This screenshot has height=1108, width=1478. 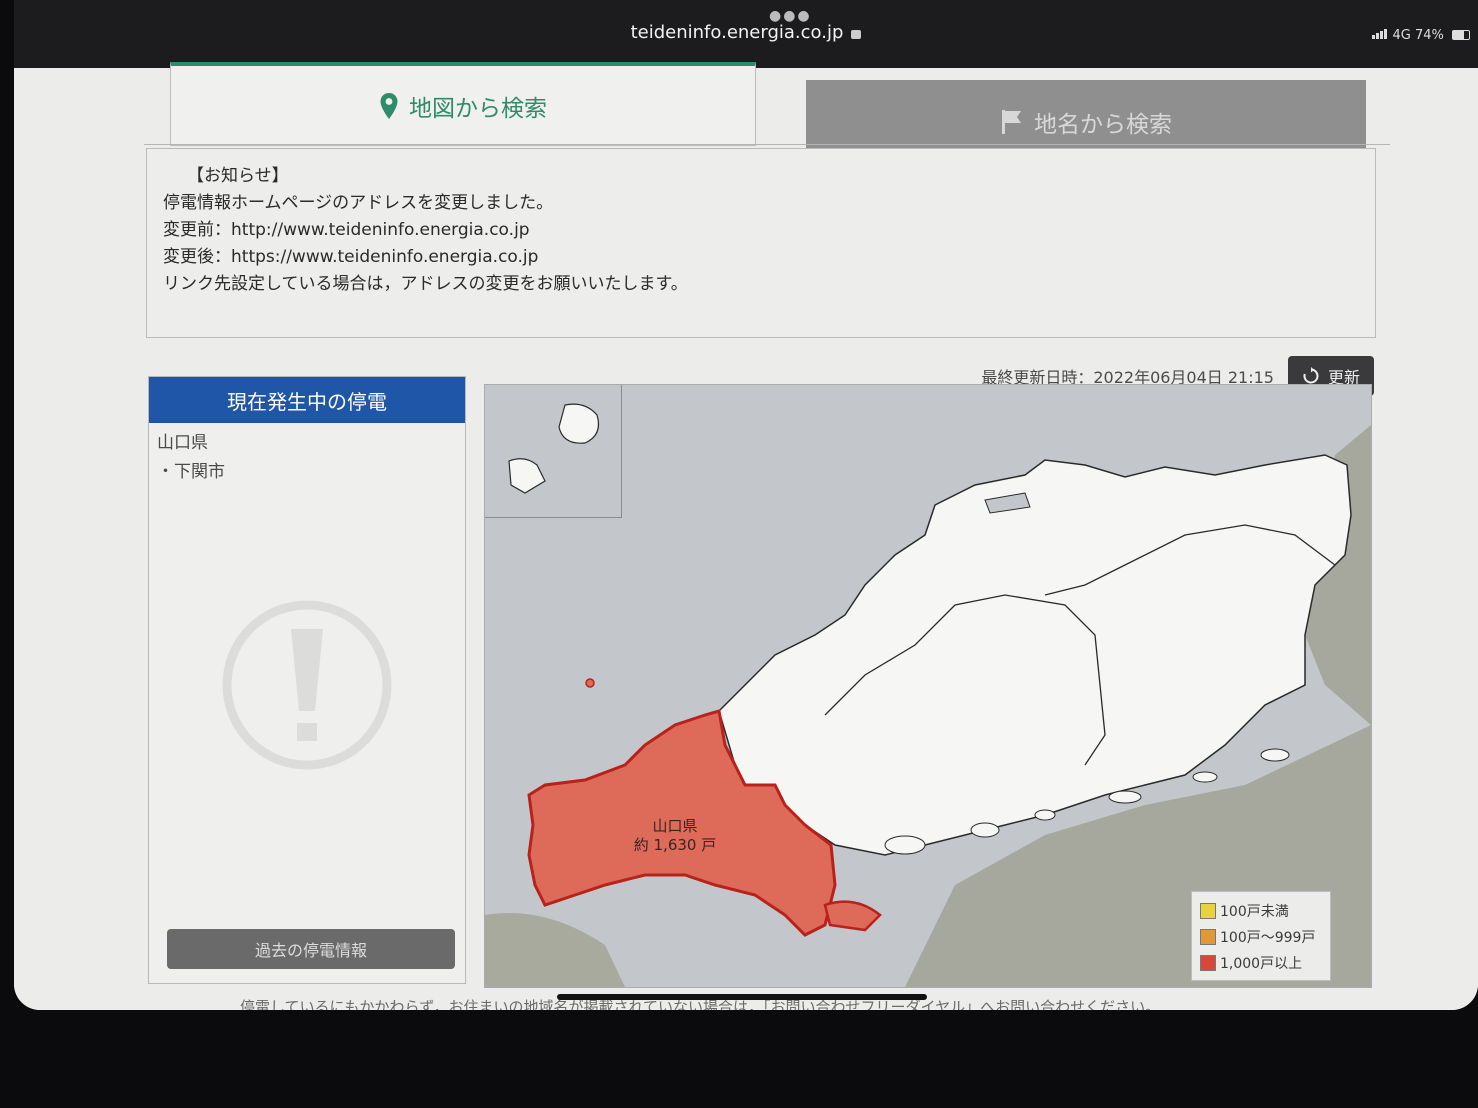 I want to click on legend-label: 100戸未満, so click(x=1254, y=912).